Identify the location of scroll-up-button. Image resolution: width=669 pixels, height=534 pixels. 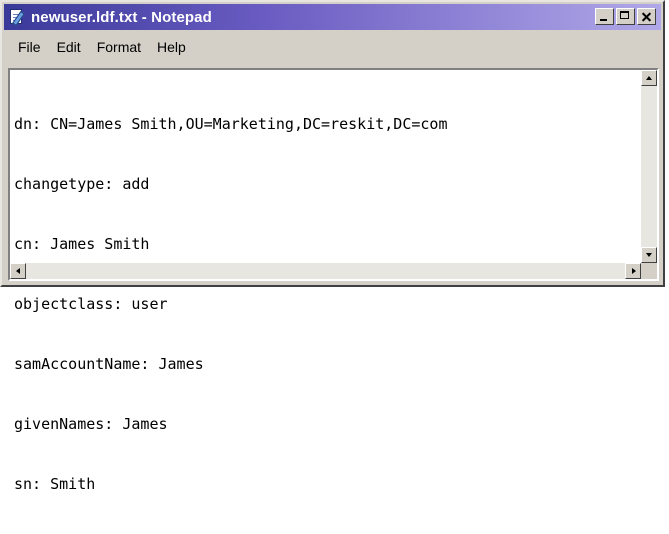
(649, 78).